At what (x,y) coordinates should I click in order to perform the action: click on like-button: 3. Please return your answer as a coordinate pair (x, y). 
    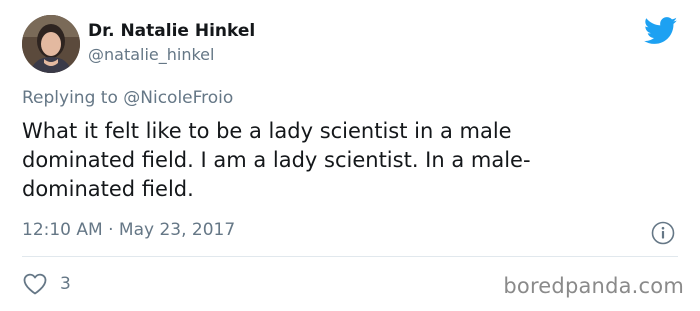
    Looking at the image, I should click on (46, 284).